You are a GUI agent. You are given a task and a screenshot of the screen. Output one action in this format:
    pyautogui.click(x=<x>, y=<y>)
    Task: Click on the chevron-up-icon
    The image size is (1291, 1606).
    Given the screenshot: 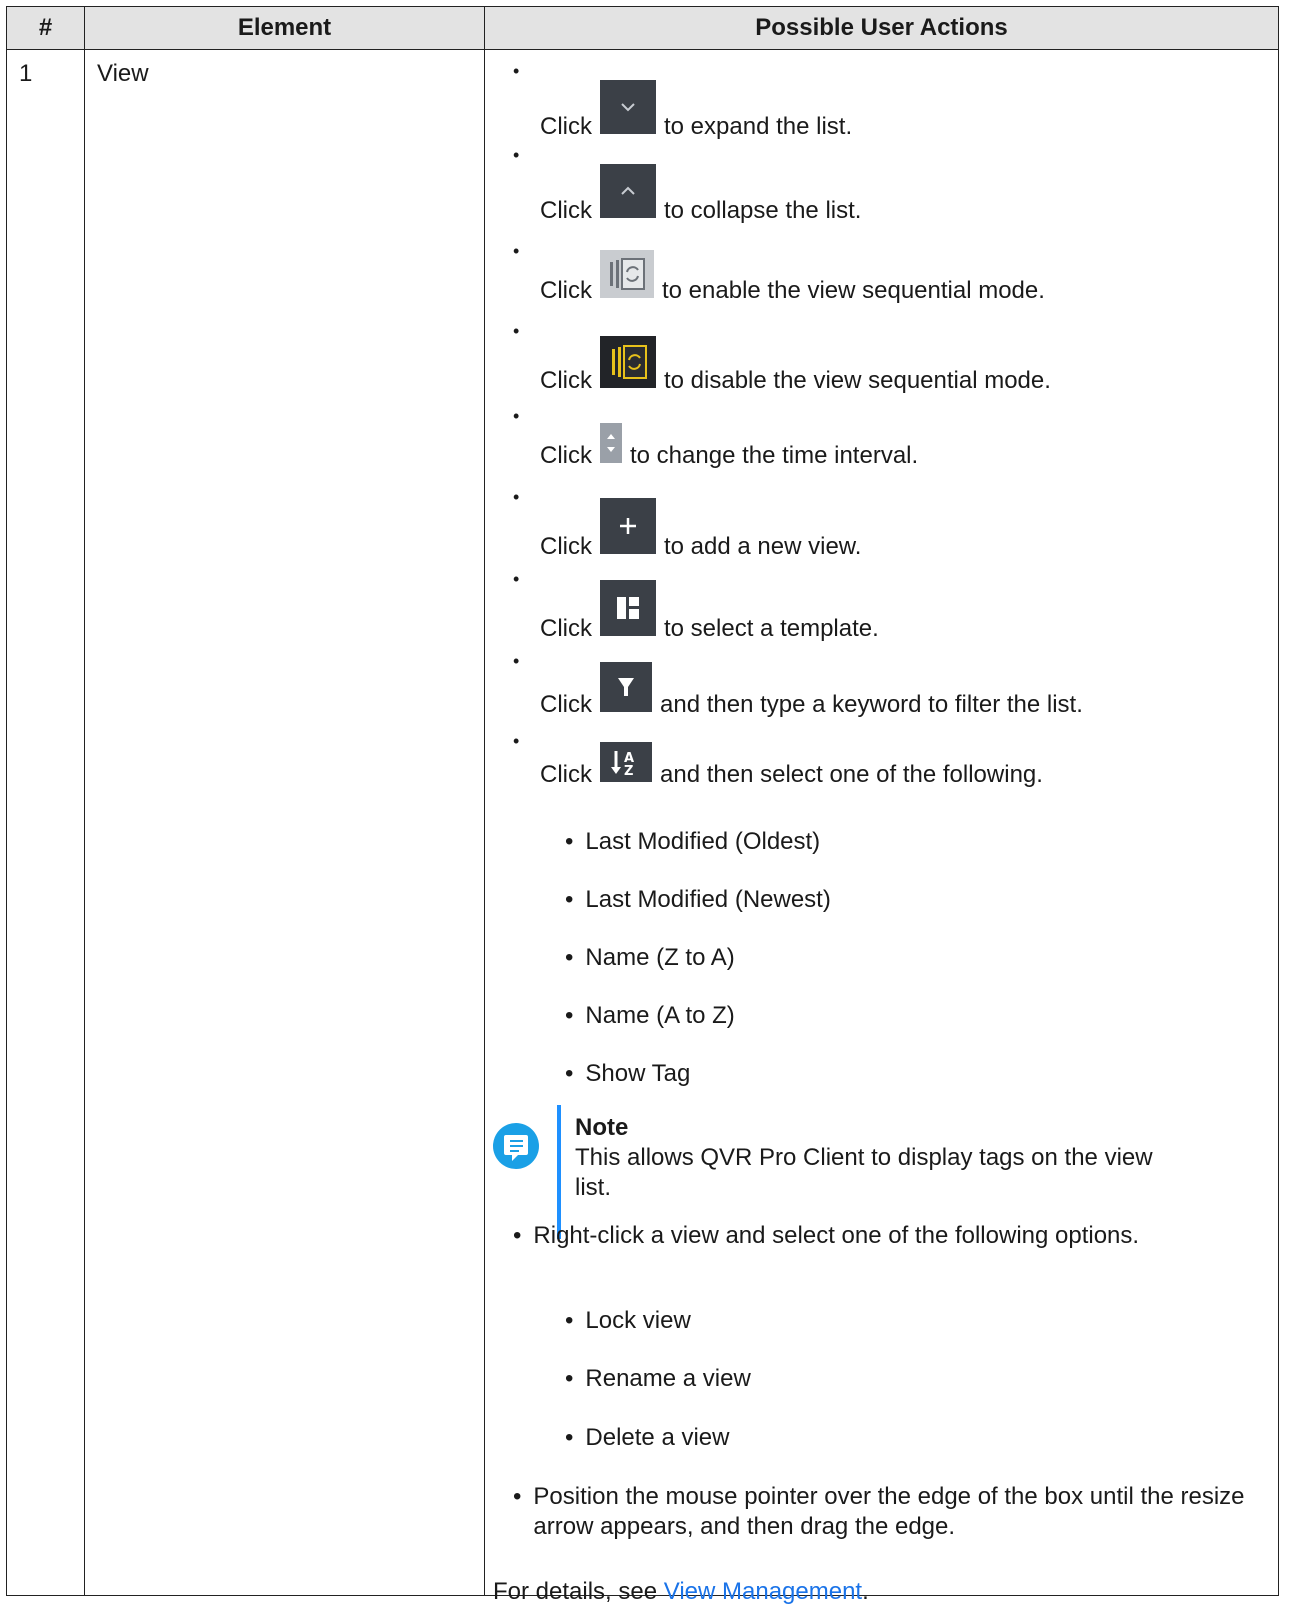 What is the action you would take?
    pyautogui.click(x=628, y=194)
    